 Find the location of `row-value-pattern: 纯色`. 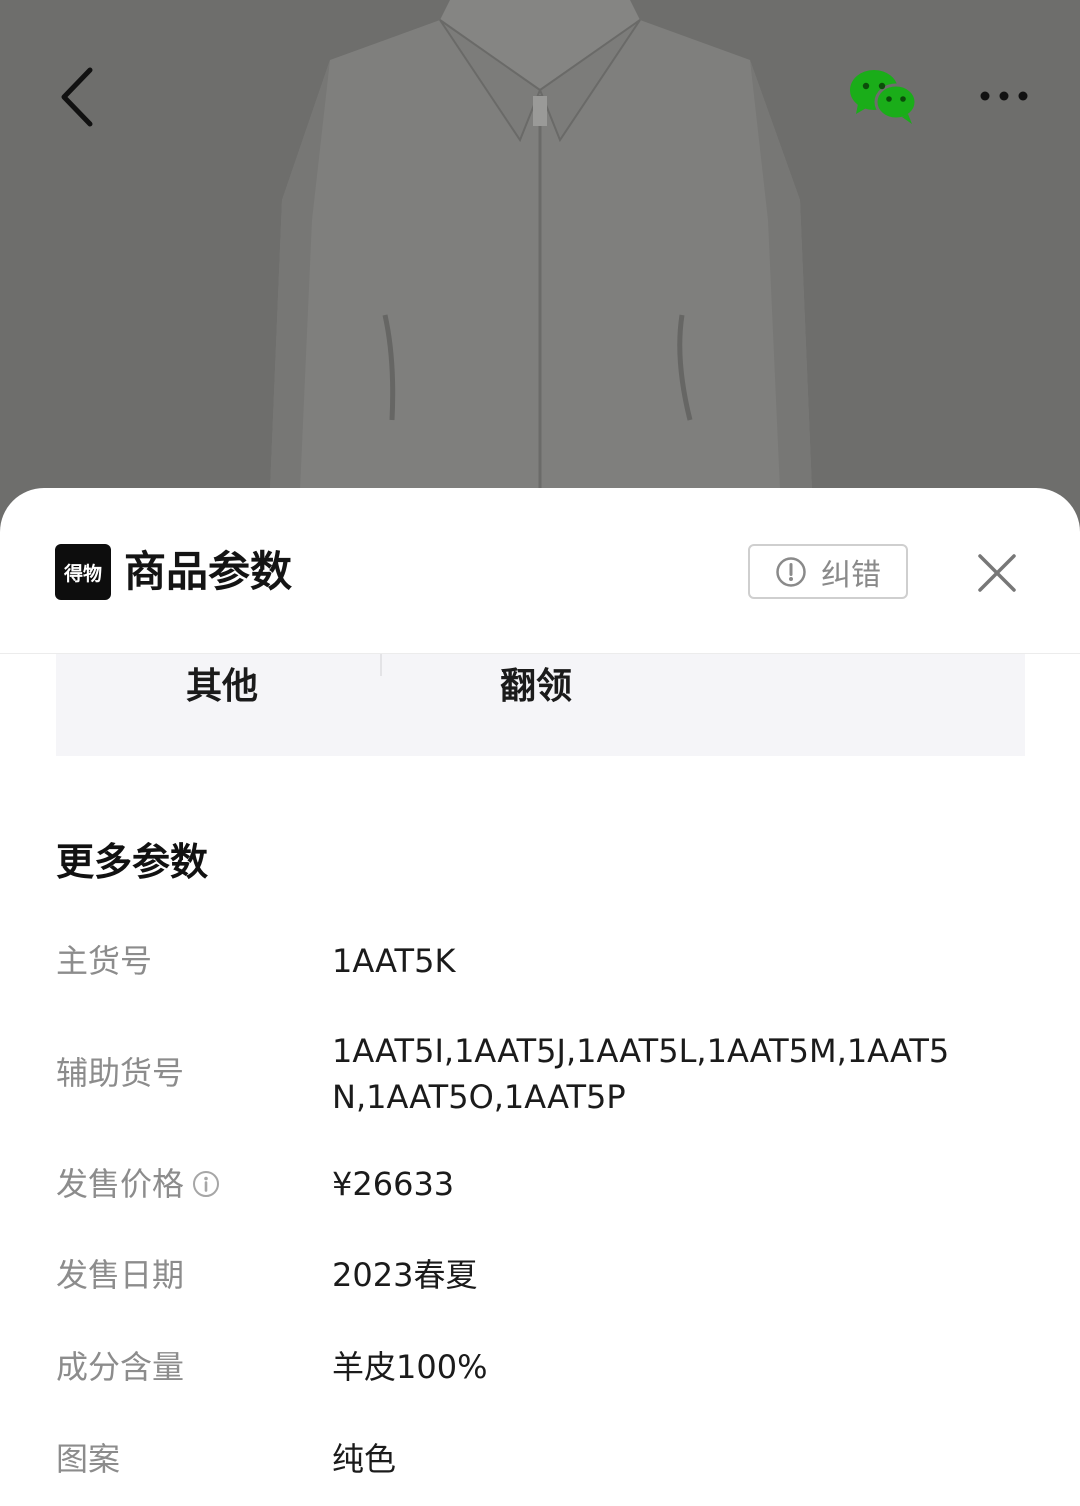

row-value-pattern: 纯色 is located at coordinates (364, 1459).